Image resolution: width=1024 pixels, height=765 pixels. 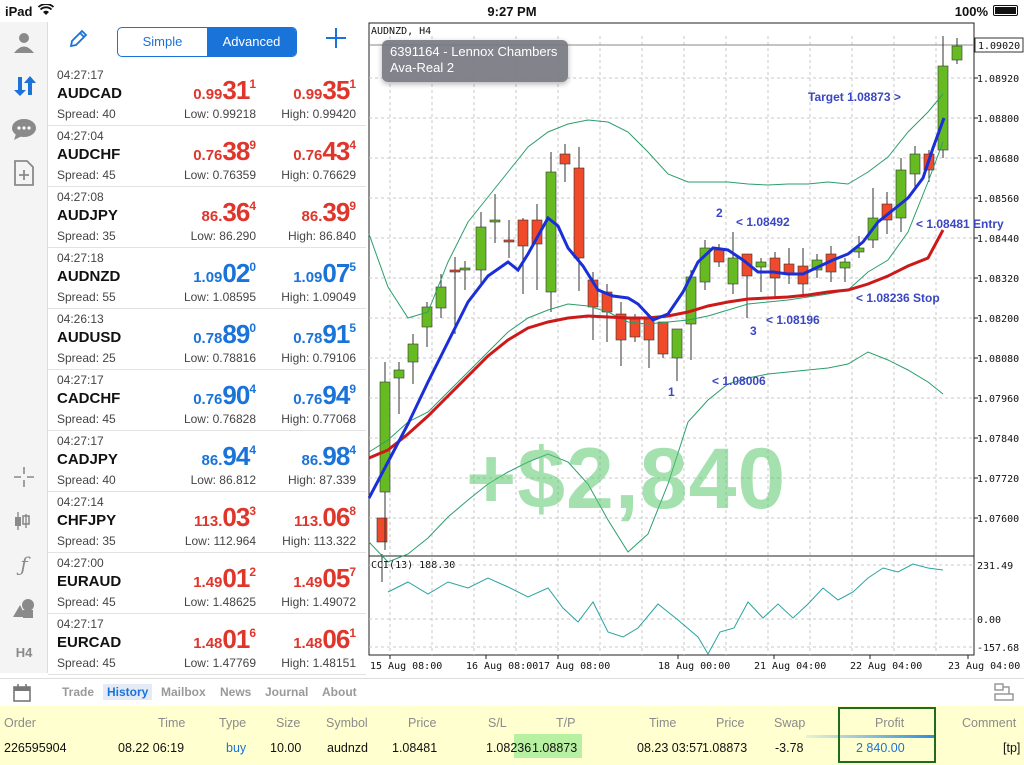 I want to click on ask-point: 4, so click(x=352, y=450).